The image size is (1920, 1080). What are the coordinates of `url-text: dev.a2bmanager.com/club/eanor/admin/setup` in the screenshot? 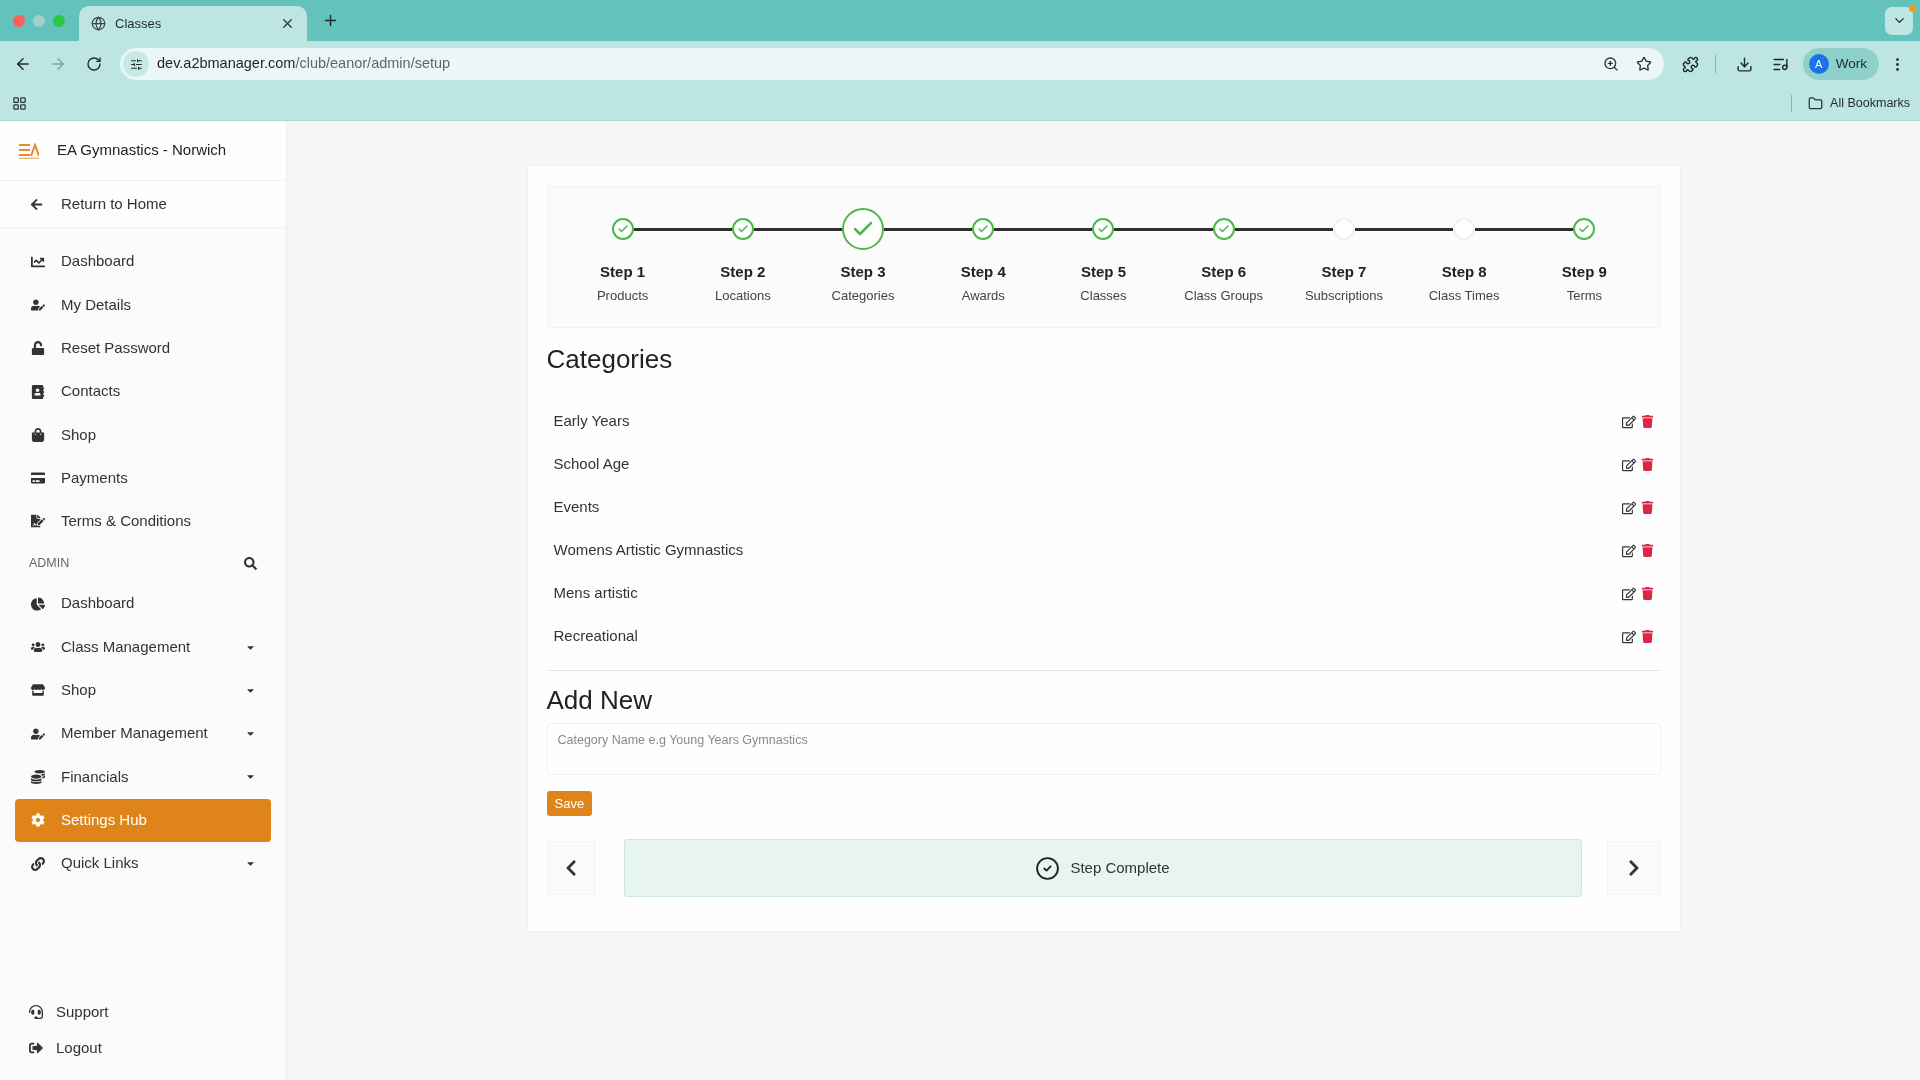 It's located at (304, 64).